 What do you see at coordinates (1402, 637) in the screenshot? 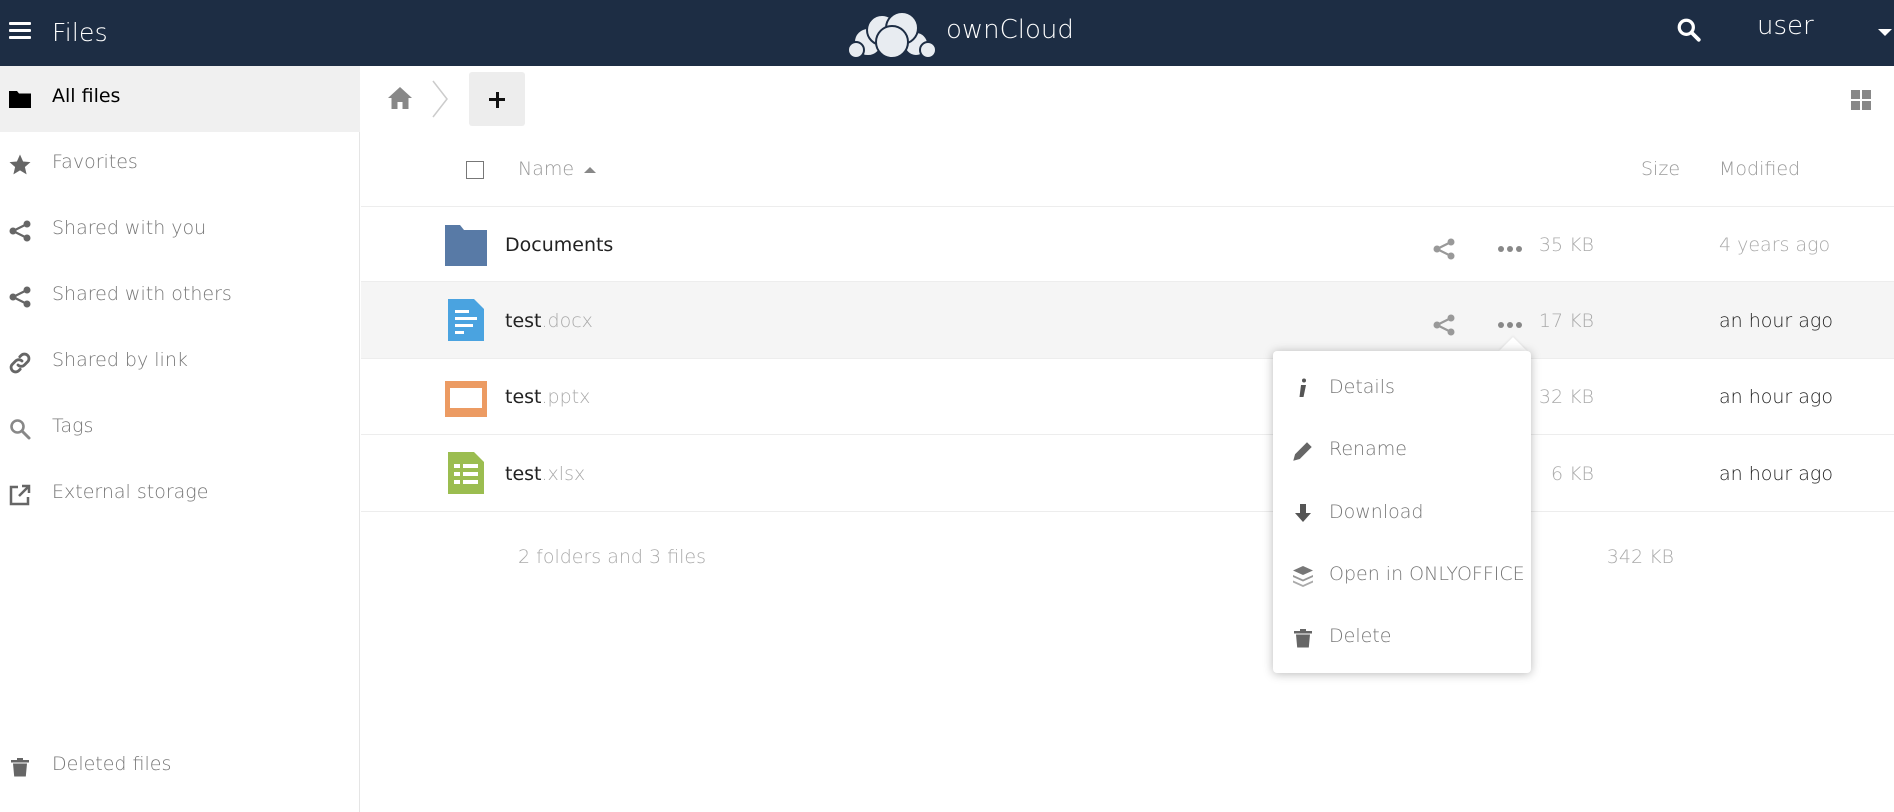
I see `menu-item-delete: Delete` at bounding box center [1402, 637].